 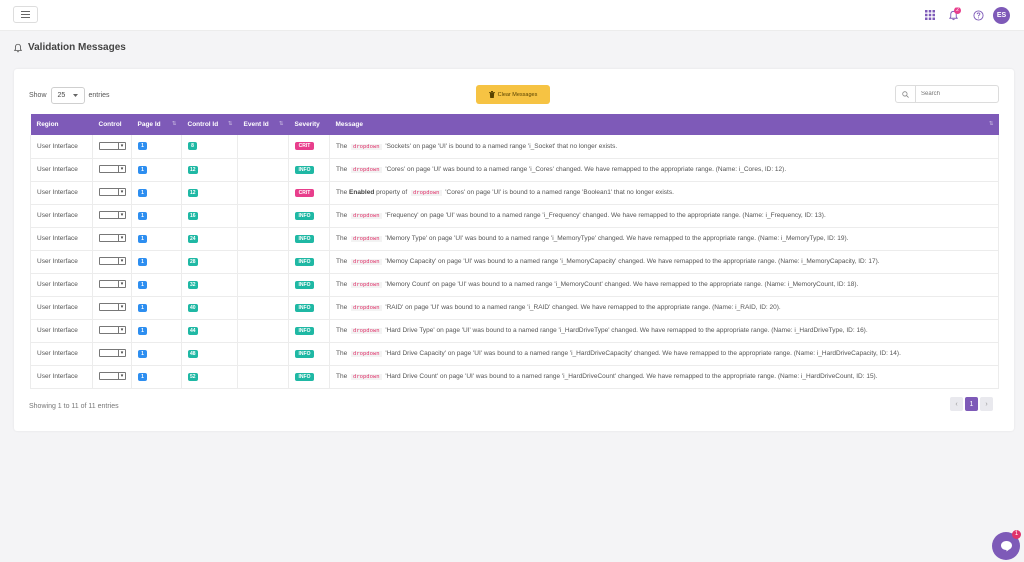 What do you see at coordinates (192, 146) in the screenshot?
I see `control-id-badge: 8` at bounding box center [192, 146].